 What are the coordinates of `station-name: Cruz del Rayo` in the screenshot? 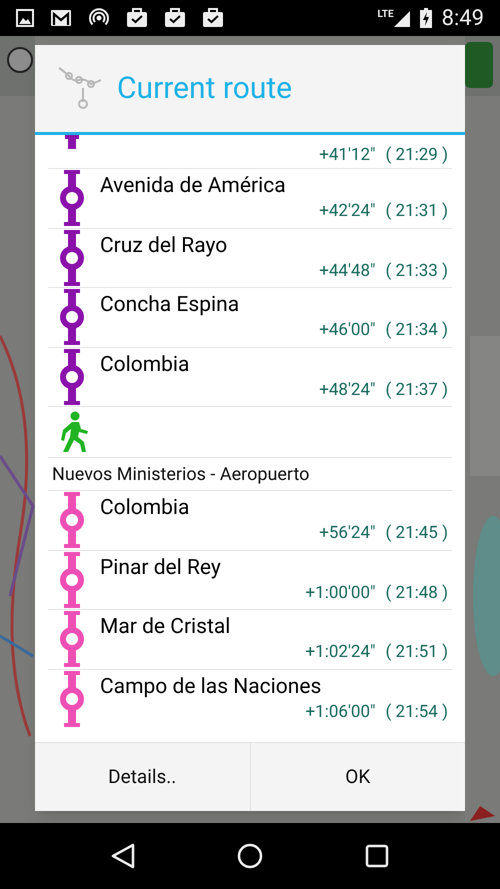 It's located at (164, 245).